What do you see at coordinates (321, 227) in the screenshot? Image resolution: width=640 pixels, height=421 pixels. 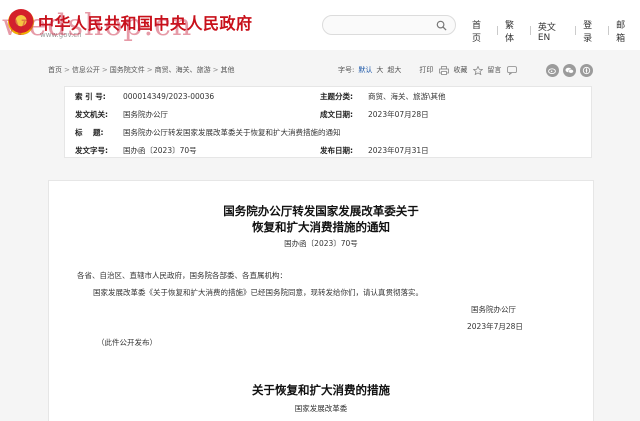 I see `document-title-line-2: 恢复和扩大消费措施的通知` at bounding box center [321, 227].